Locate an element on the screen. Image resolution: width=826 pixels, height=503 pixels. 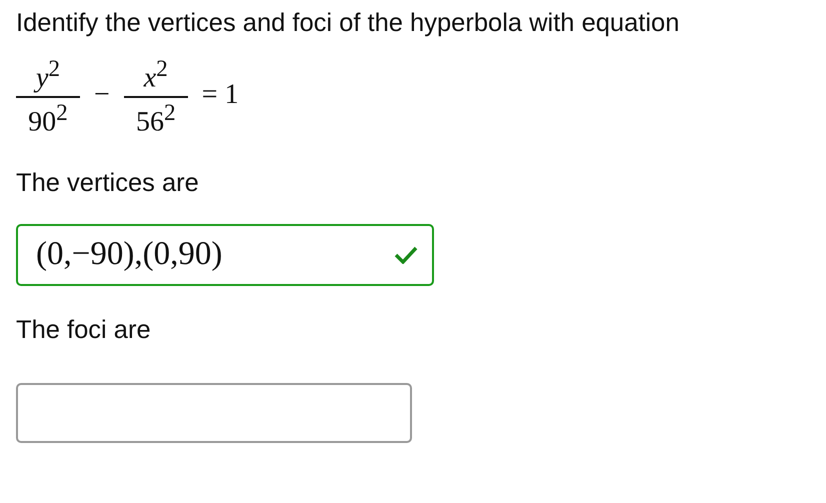
checkmark-icon is located at coordinates (406, 255).